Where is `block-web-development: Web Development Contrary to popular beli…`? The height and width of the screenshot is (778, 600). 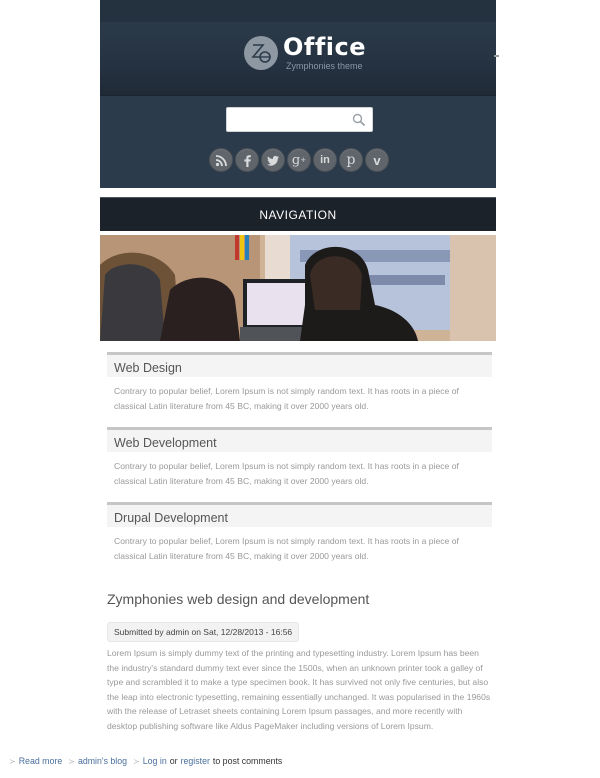 block-web-development: Web Development Contrary to popular beli… is located at coordinates (299, 464).